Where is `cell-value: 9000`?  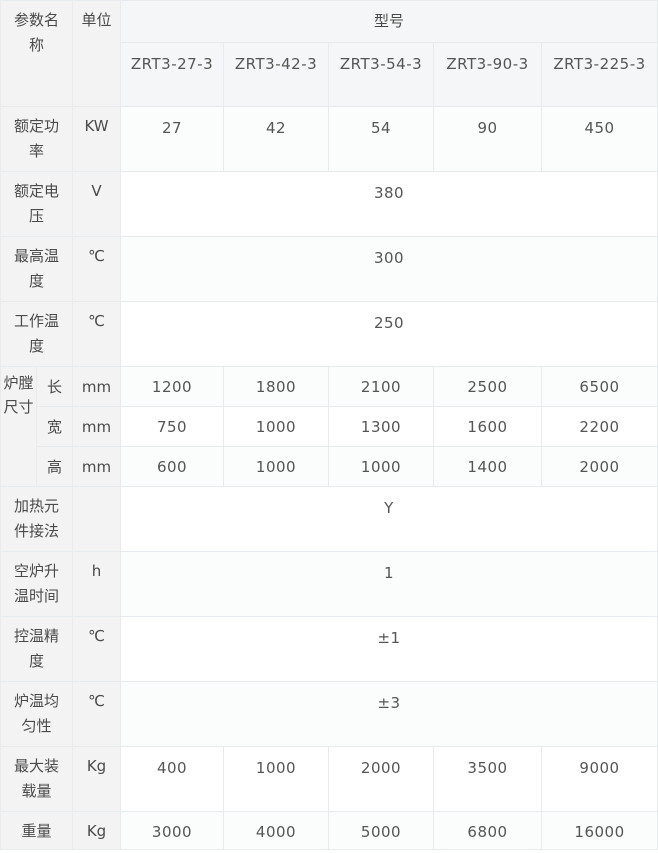 cell-value: 9000 is located at coordinates (599, 779).